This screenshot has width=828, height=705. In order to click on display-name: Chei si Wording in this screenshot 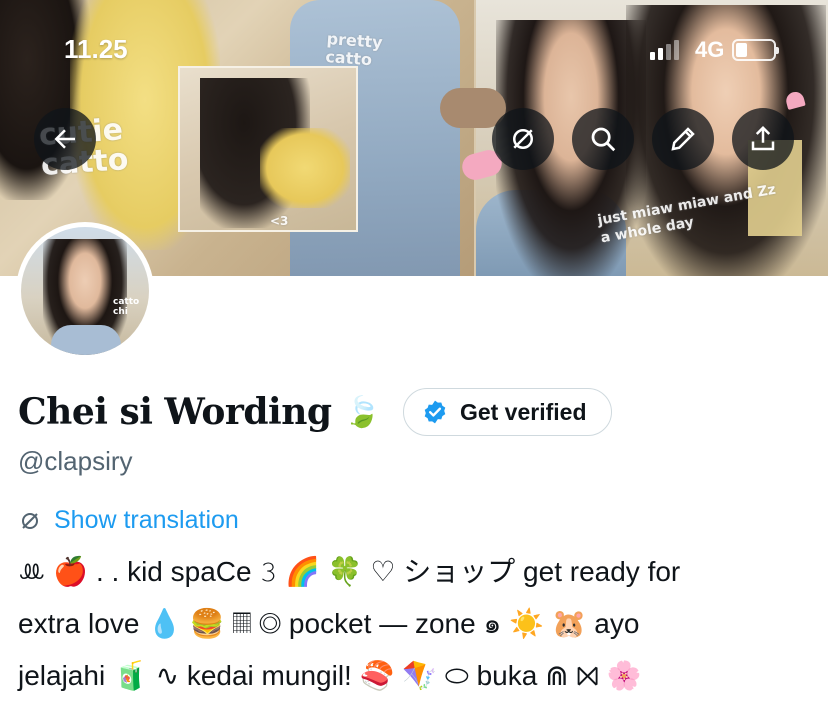, I will do `click(175, 412)`.